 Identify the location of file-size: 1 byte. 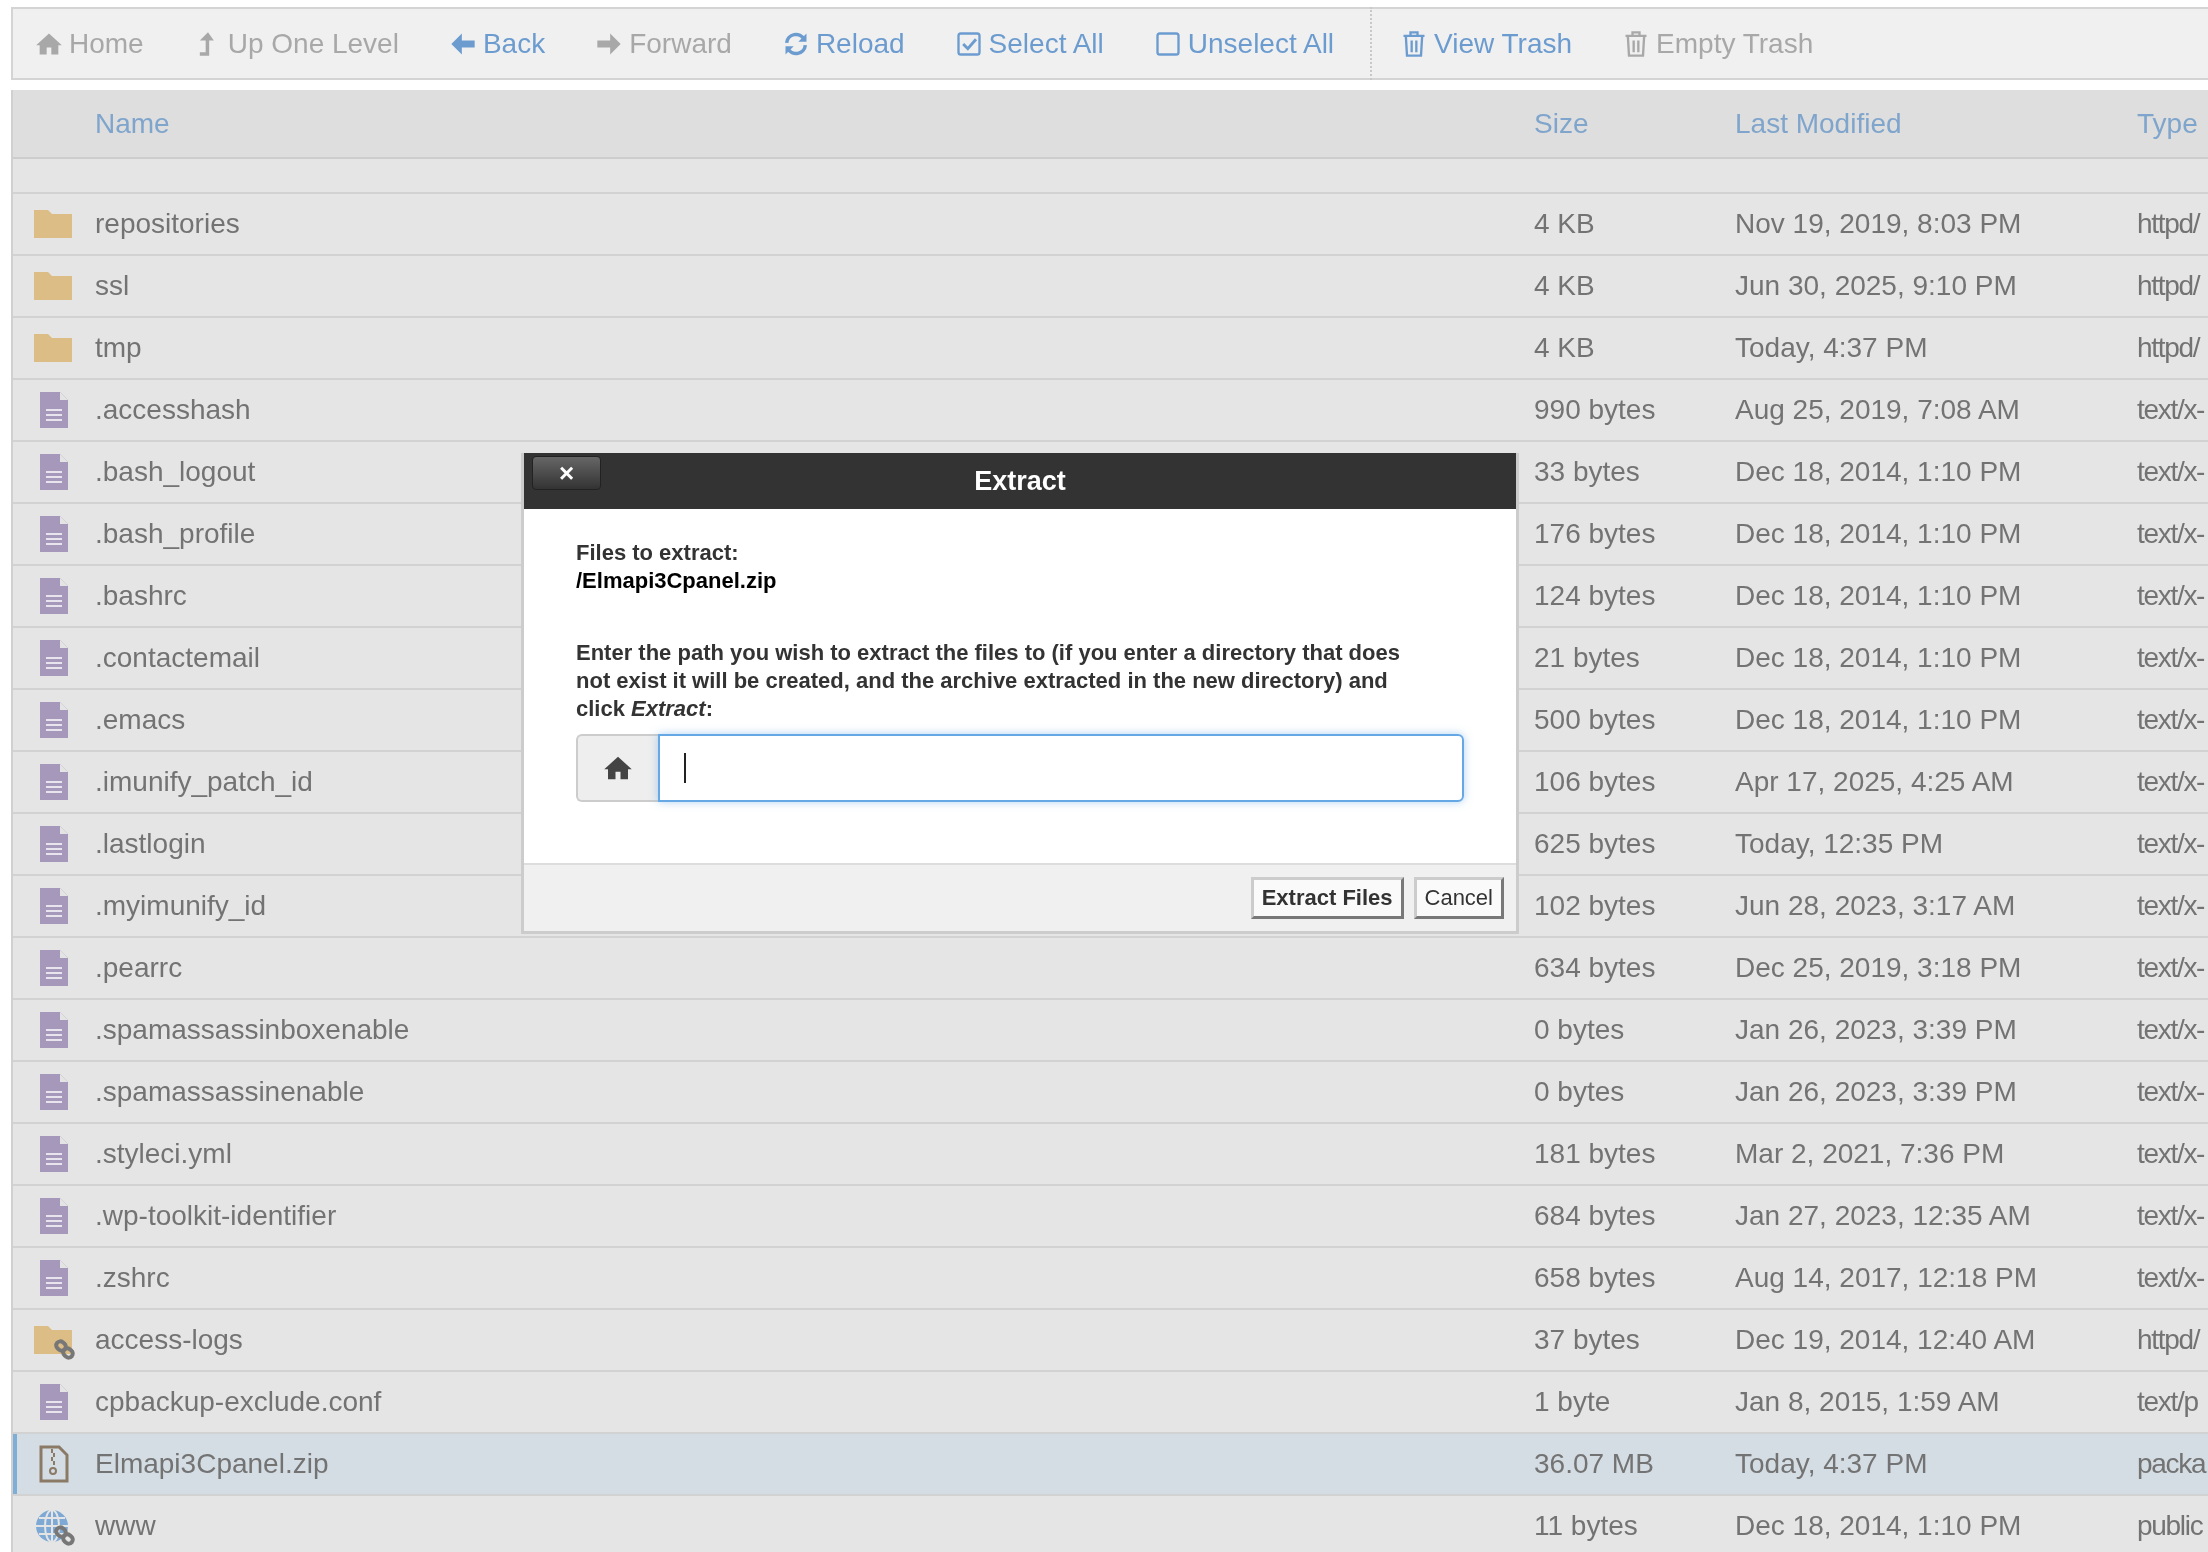
(1573, 1402).